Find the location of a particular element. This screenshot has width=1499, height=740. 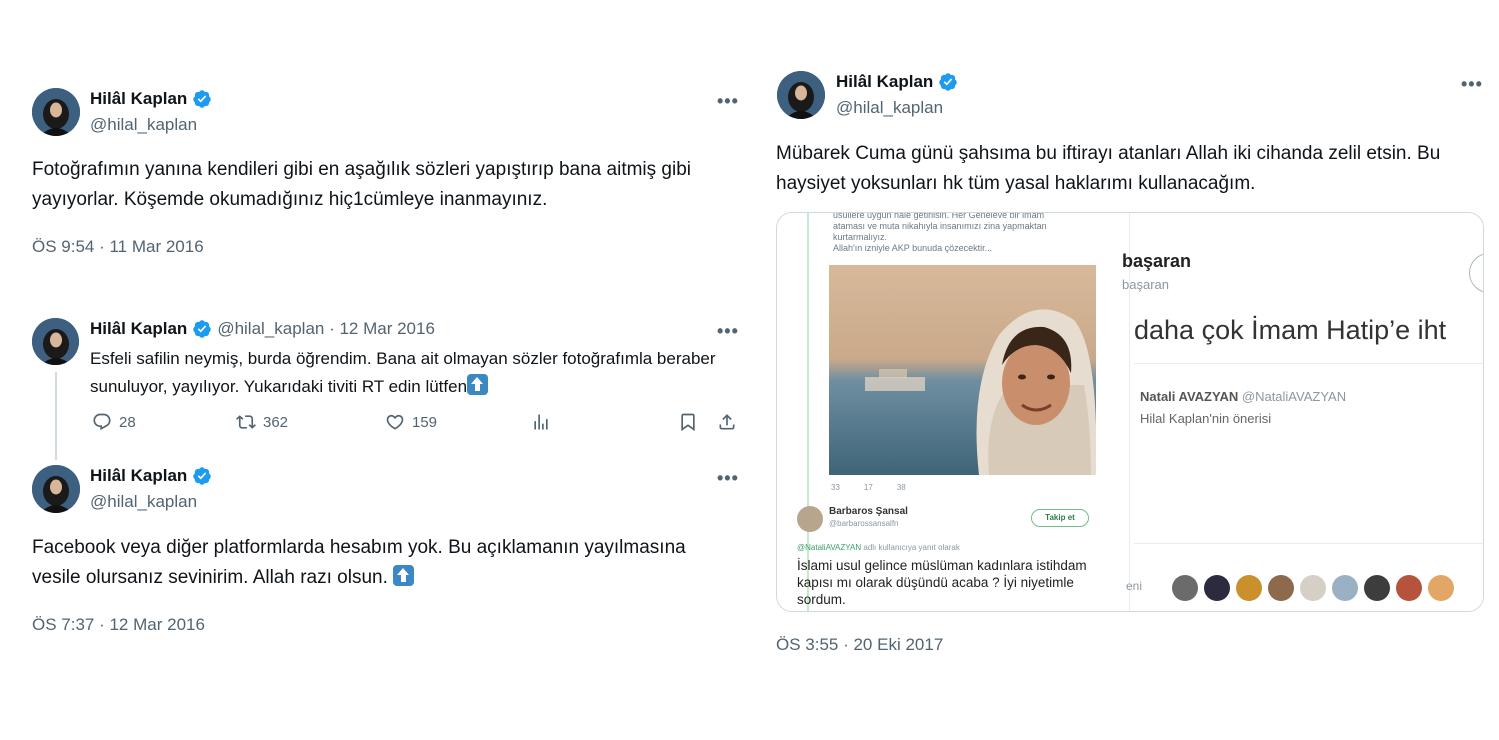

bookmark-button is located at coordinates (688, 422).